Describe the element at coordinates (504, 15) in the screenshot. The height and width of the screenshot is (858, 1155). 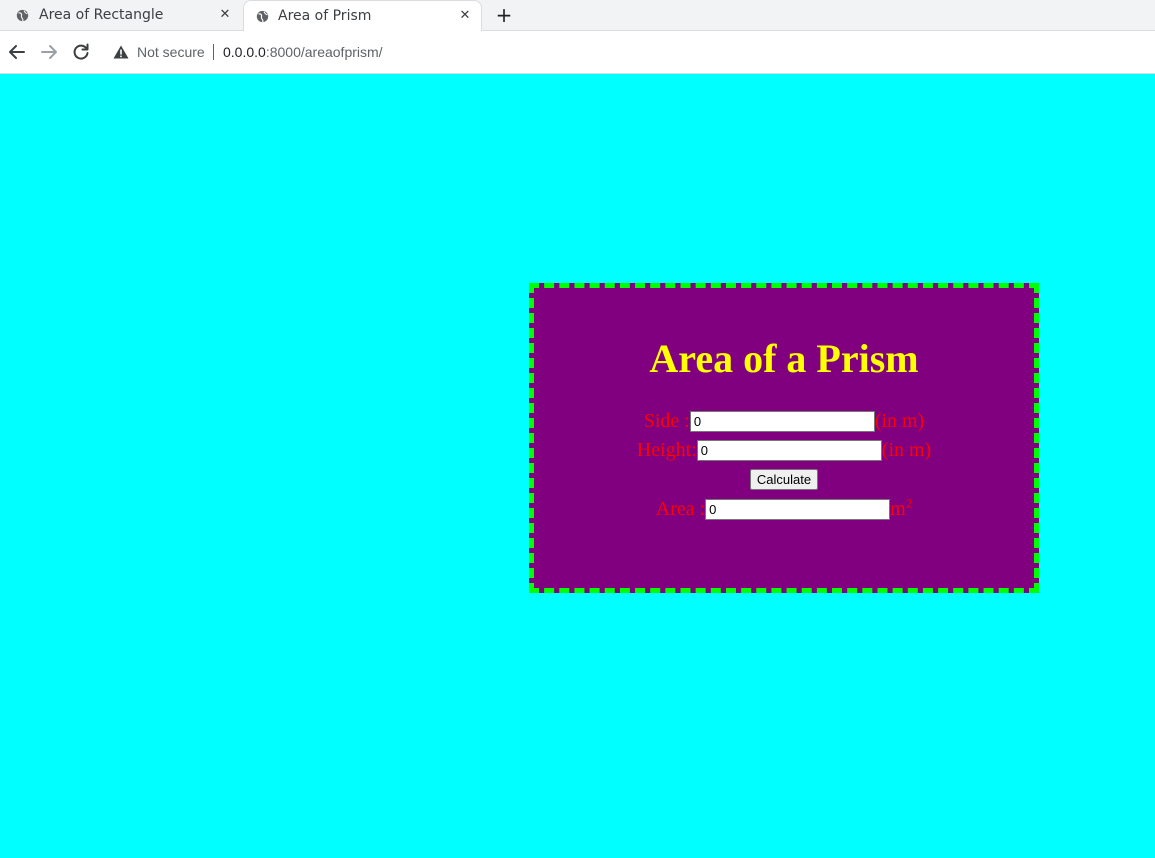
I see `new-tab-button: +` at that location.